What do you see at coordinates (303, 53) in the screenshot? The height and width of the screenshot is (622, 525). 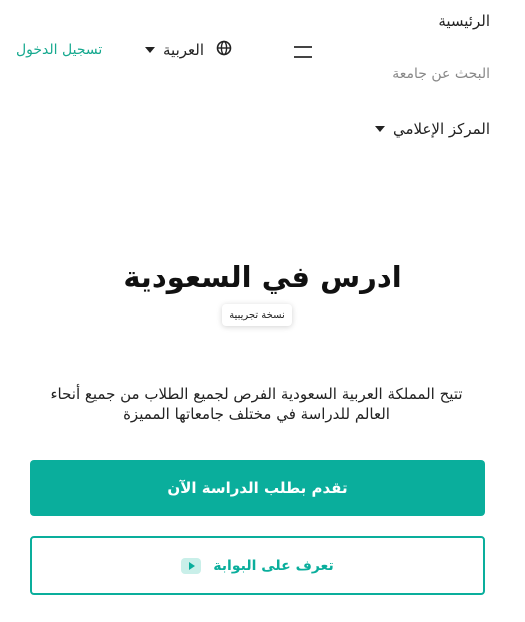 I see `hamburger-menu-icon` at bounding box center [303, 53].